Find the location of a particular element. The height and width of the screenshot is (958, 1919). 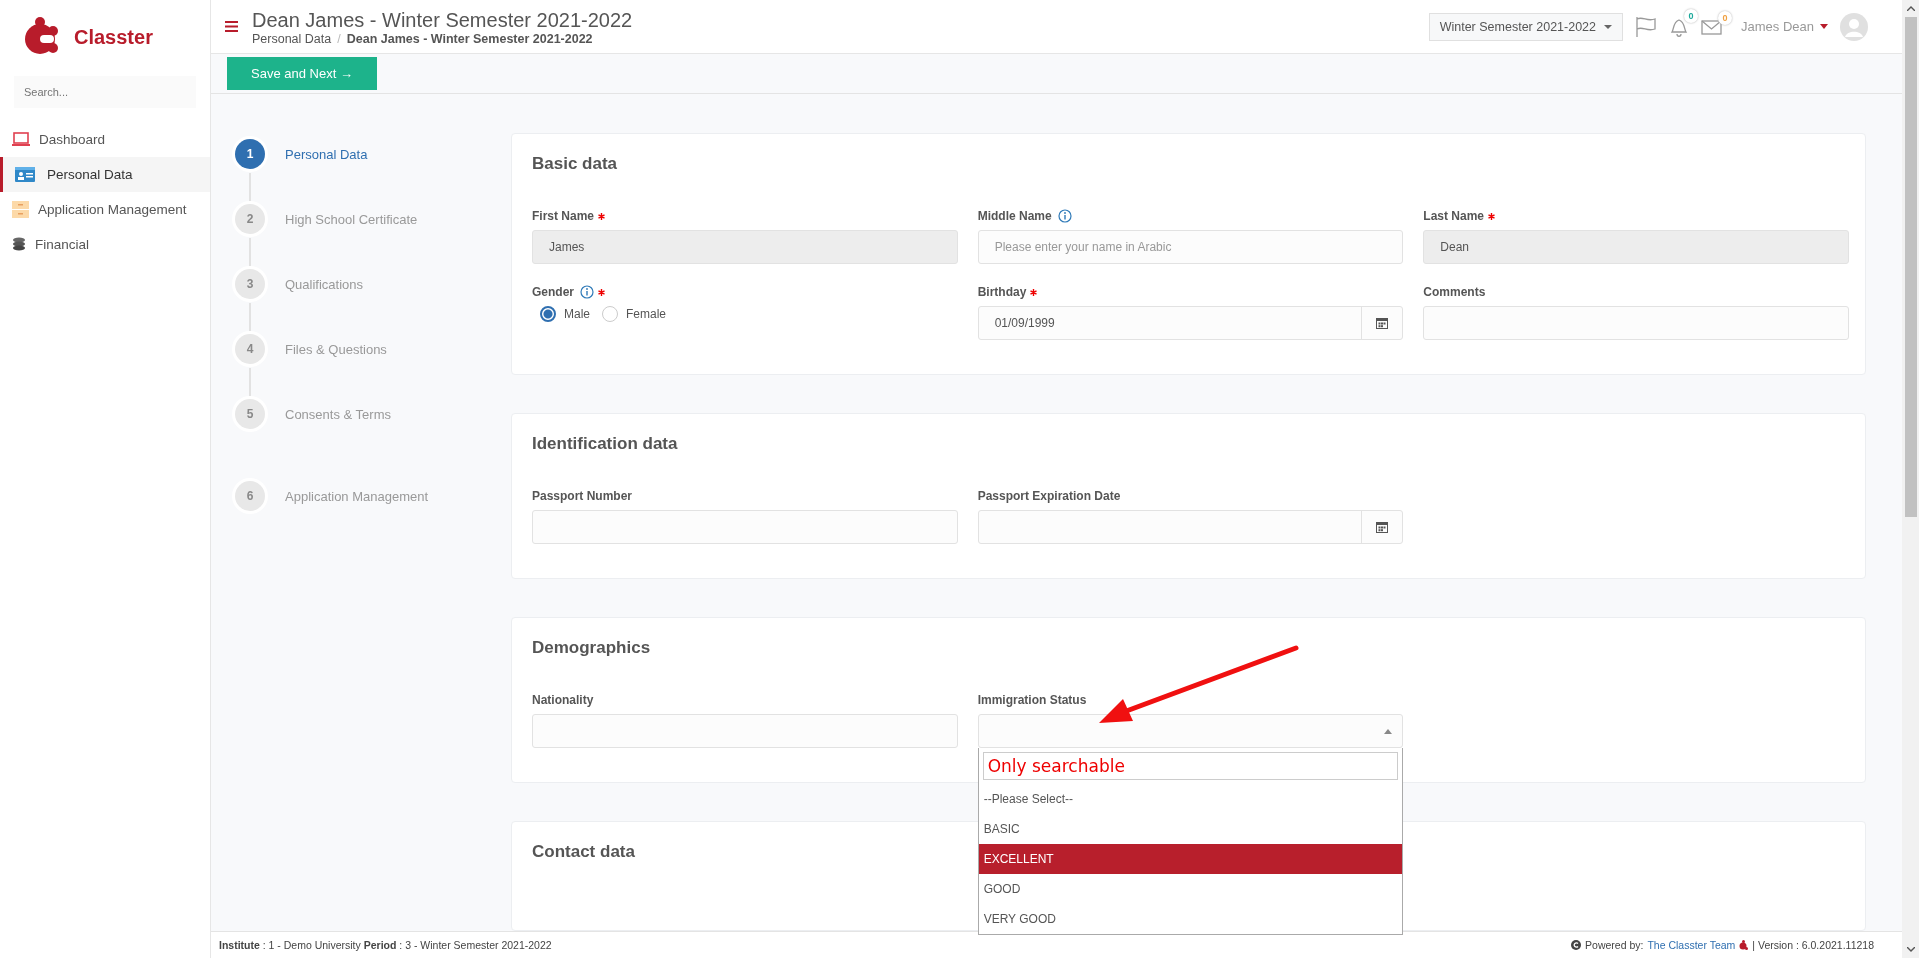

radio-option: Male is located at coordinates (565, 314).